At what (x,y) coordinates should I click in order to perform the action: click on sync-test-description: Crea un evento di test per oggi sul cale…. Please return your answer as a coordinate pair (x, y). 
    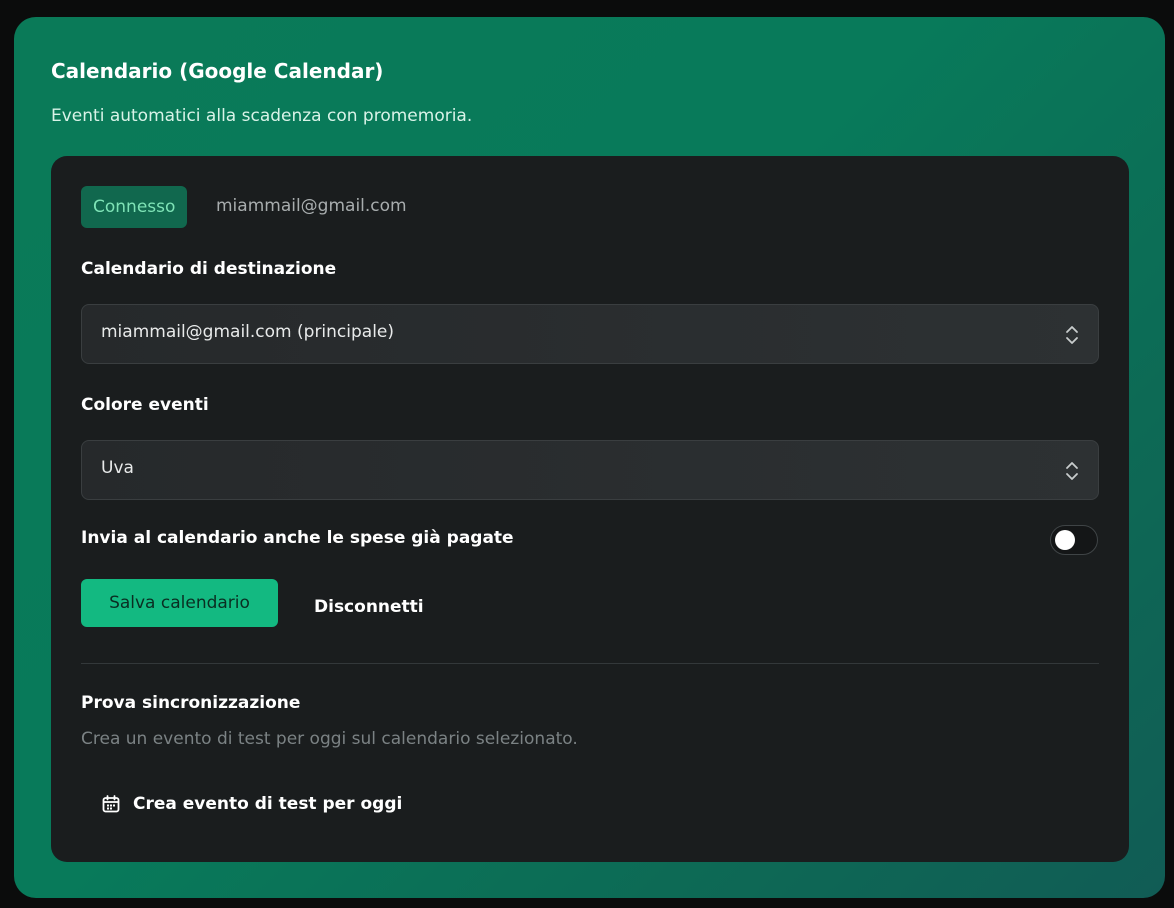
    Looking at the image, I should click on (329, 739).